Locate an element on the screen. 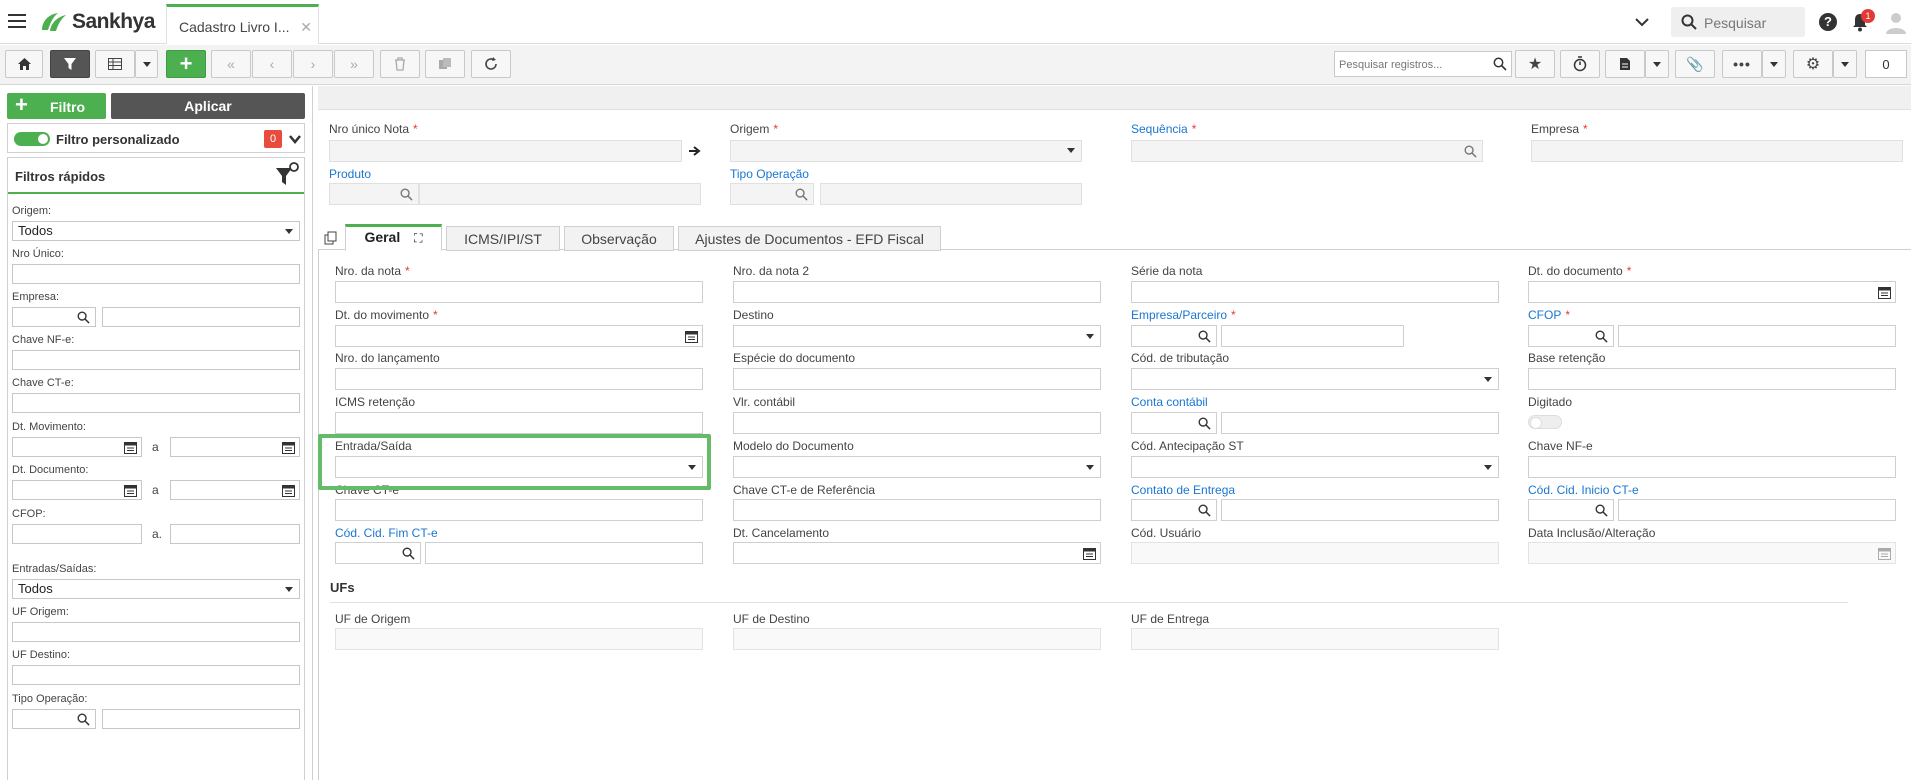  refresh-button is located at coordinates (491, 64).